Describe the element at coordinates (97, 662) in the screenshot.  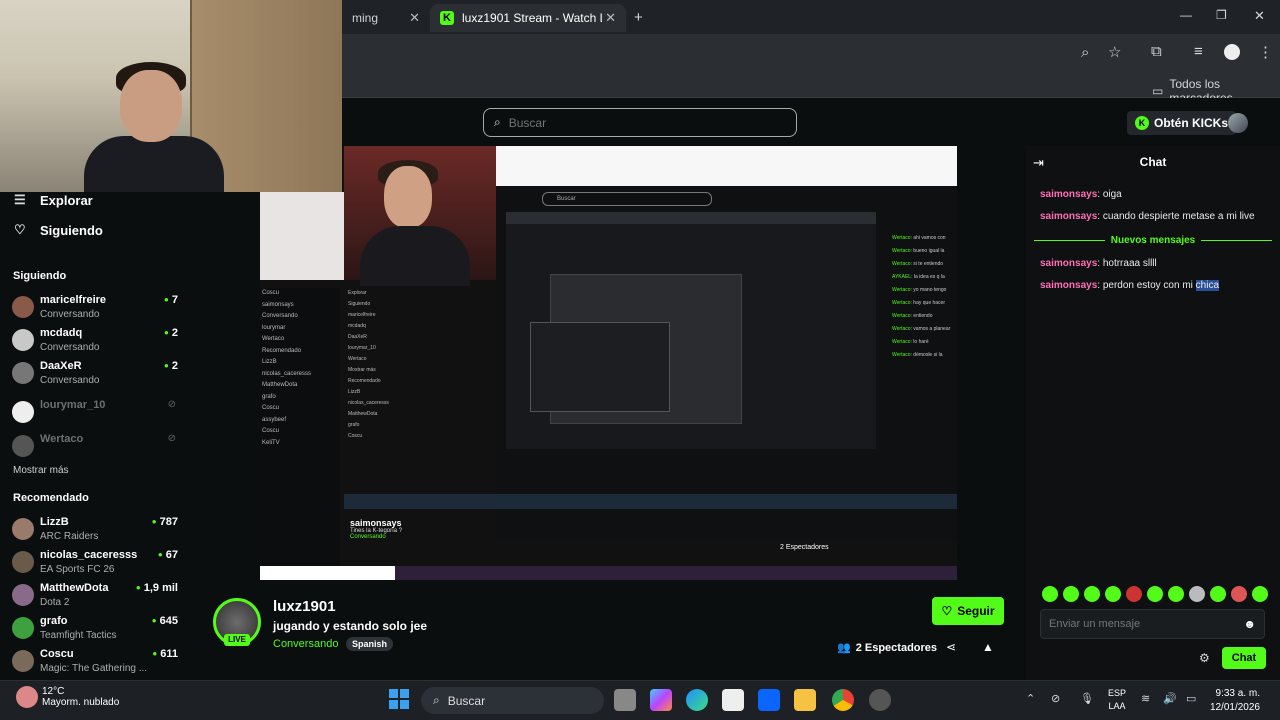
I see `channel-item: Coscu Magic: The Gathering ... 611` at that location.